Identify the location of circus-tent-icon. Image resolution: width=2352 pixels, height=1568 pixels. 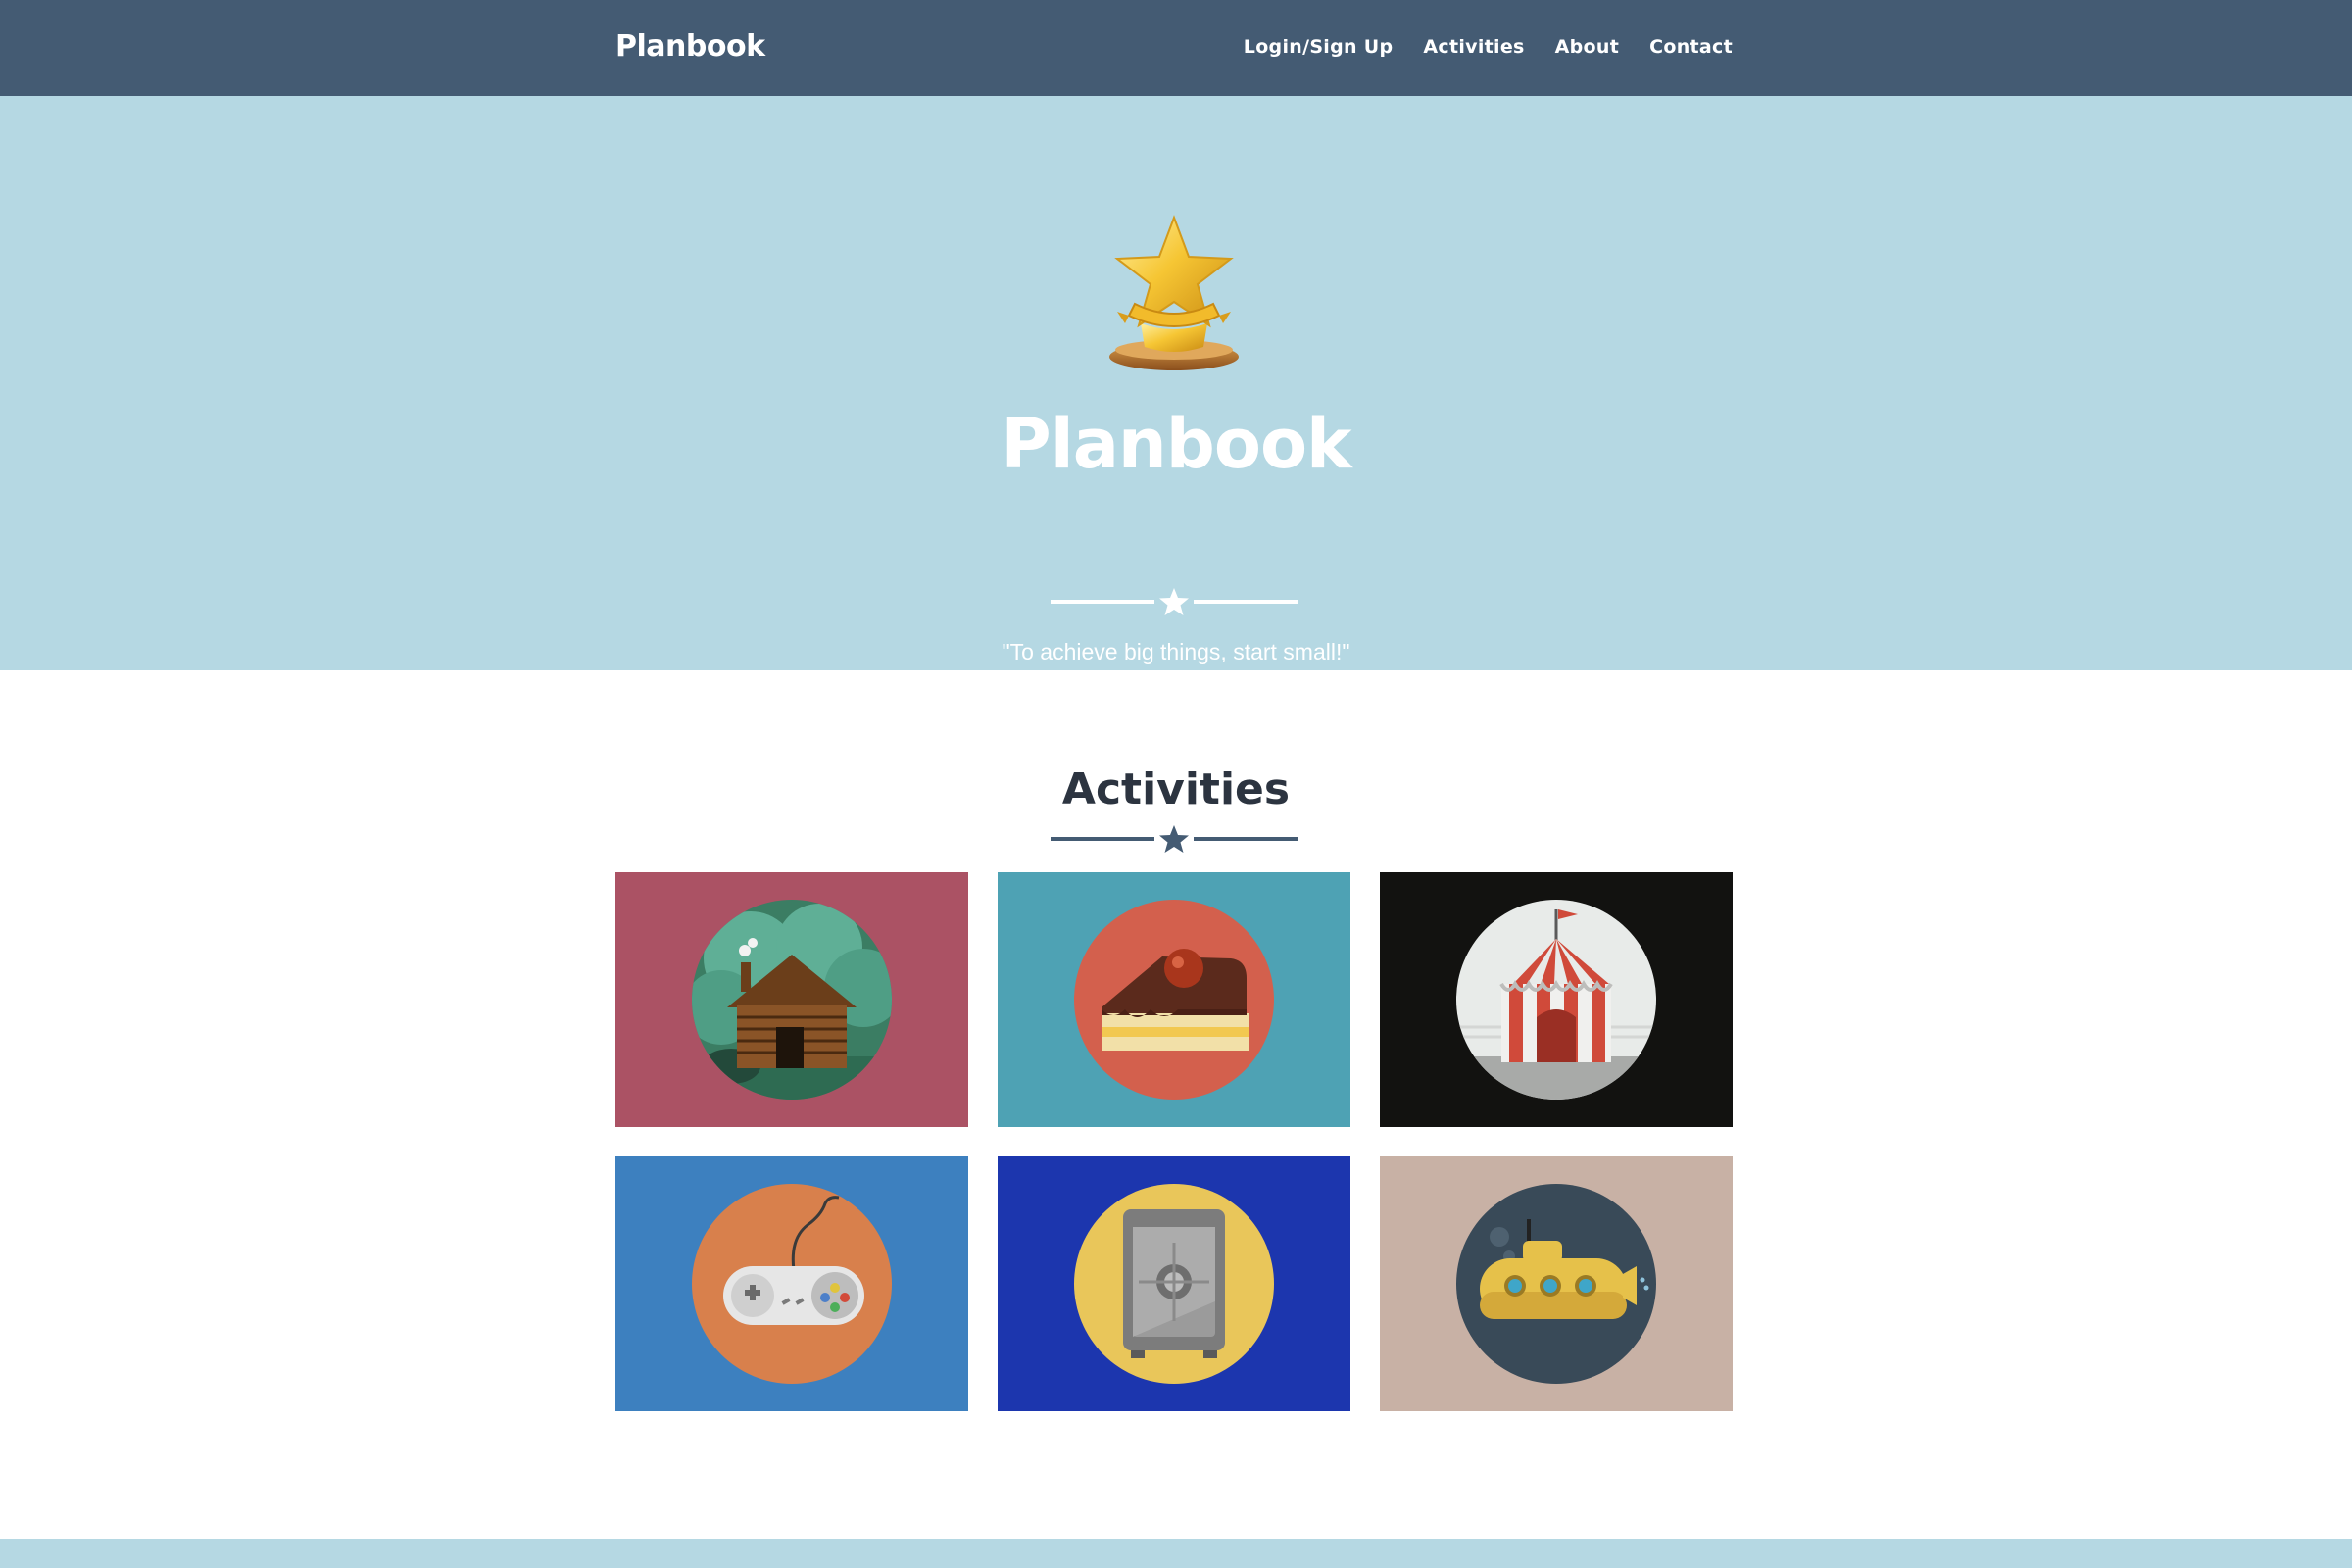
(1556, 1000).